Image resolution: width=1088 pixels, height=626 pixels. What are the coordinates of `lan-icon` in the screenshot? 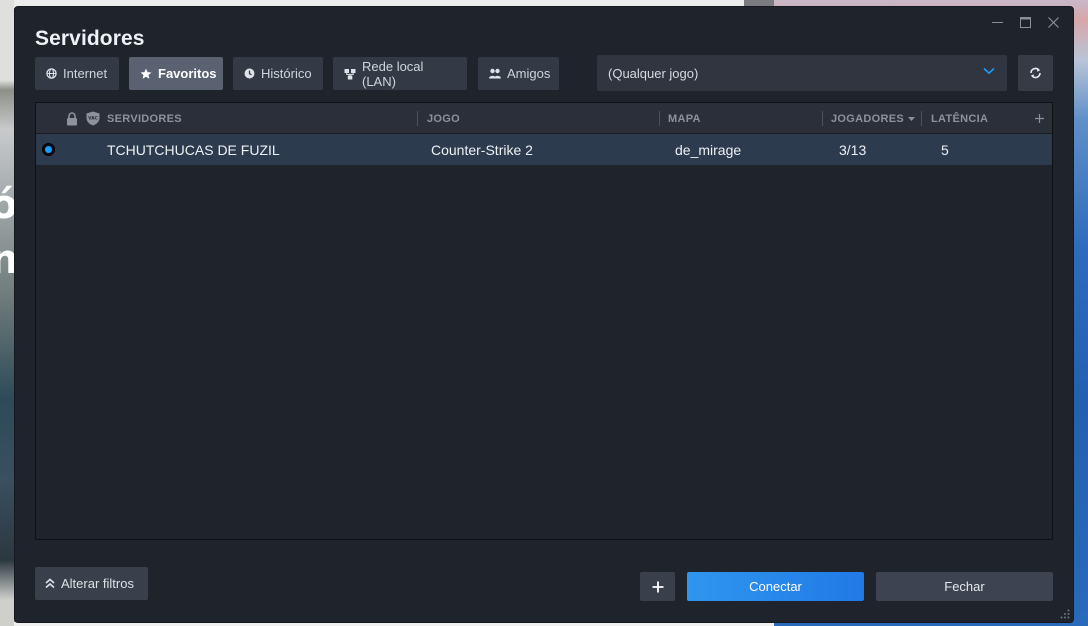 It's located at (350, 73).